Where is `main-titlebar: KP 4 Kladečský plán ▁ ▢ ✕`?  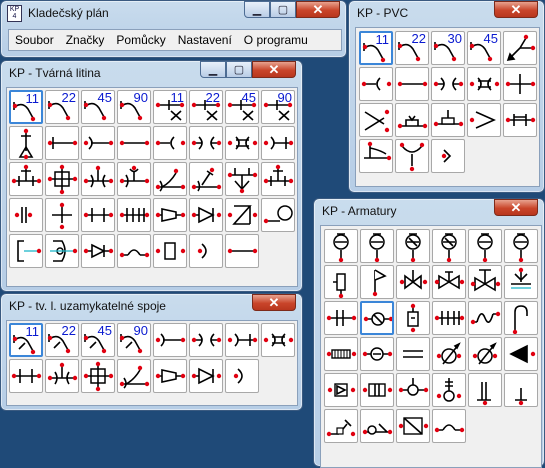
main-titlebar: KP 4 Kladečský plán ▁ ▢ ✕ is located at coordinates (173, 13).